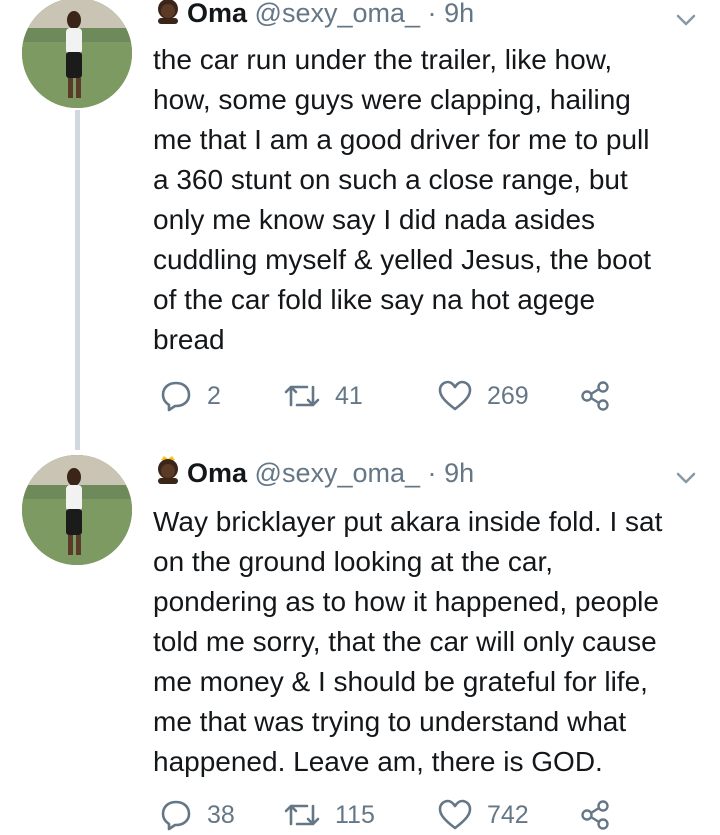  Describe the element at coordinates (323, 396) in the screenshot. I see `retweet-button: 41` at that location.